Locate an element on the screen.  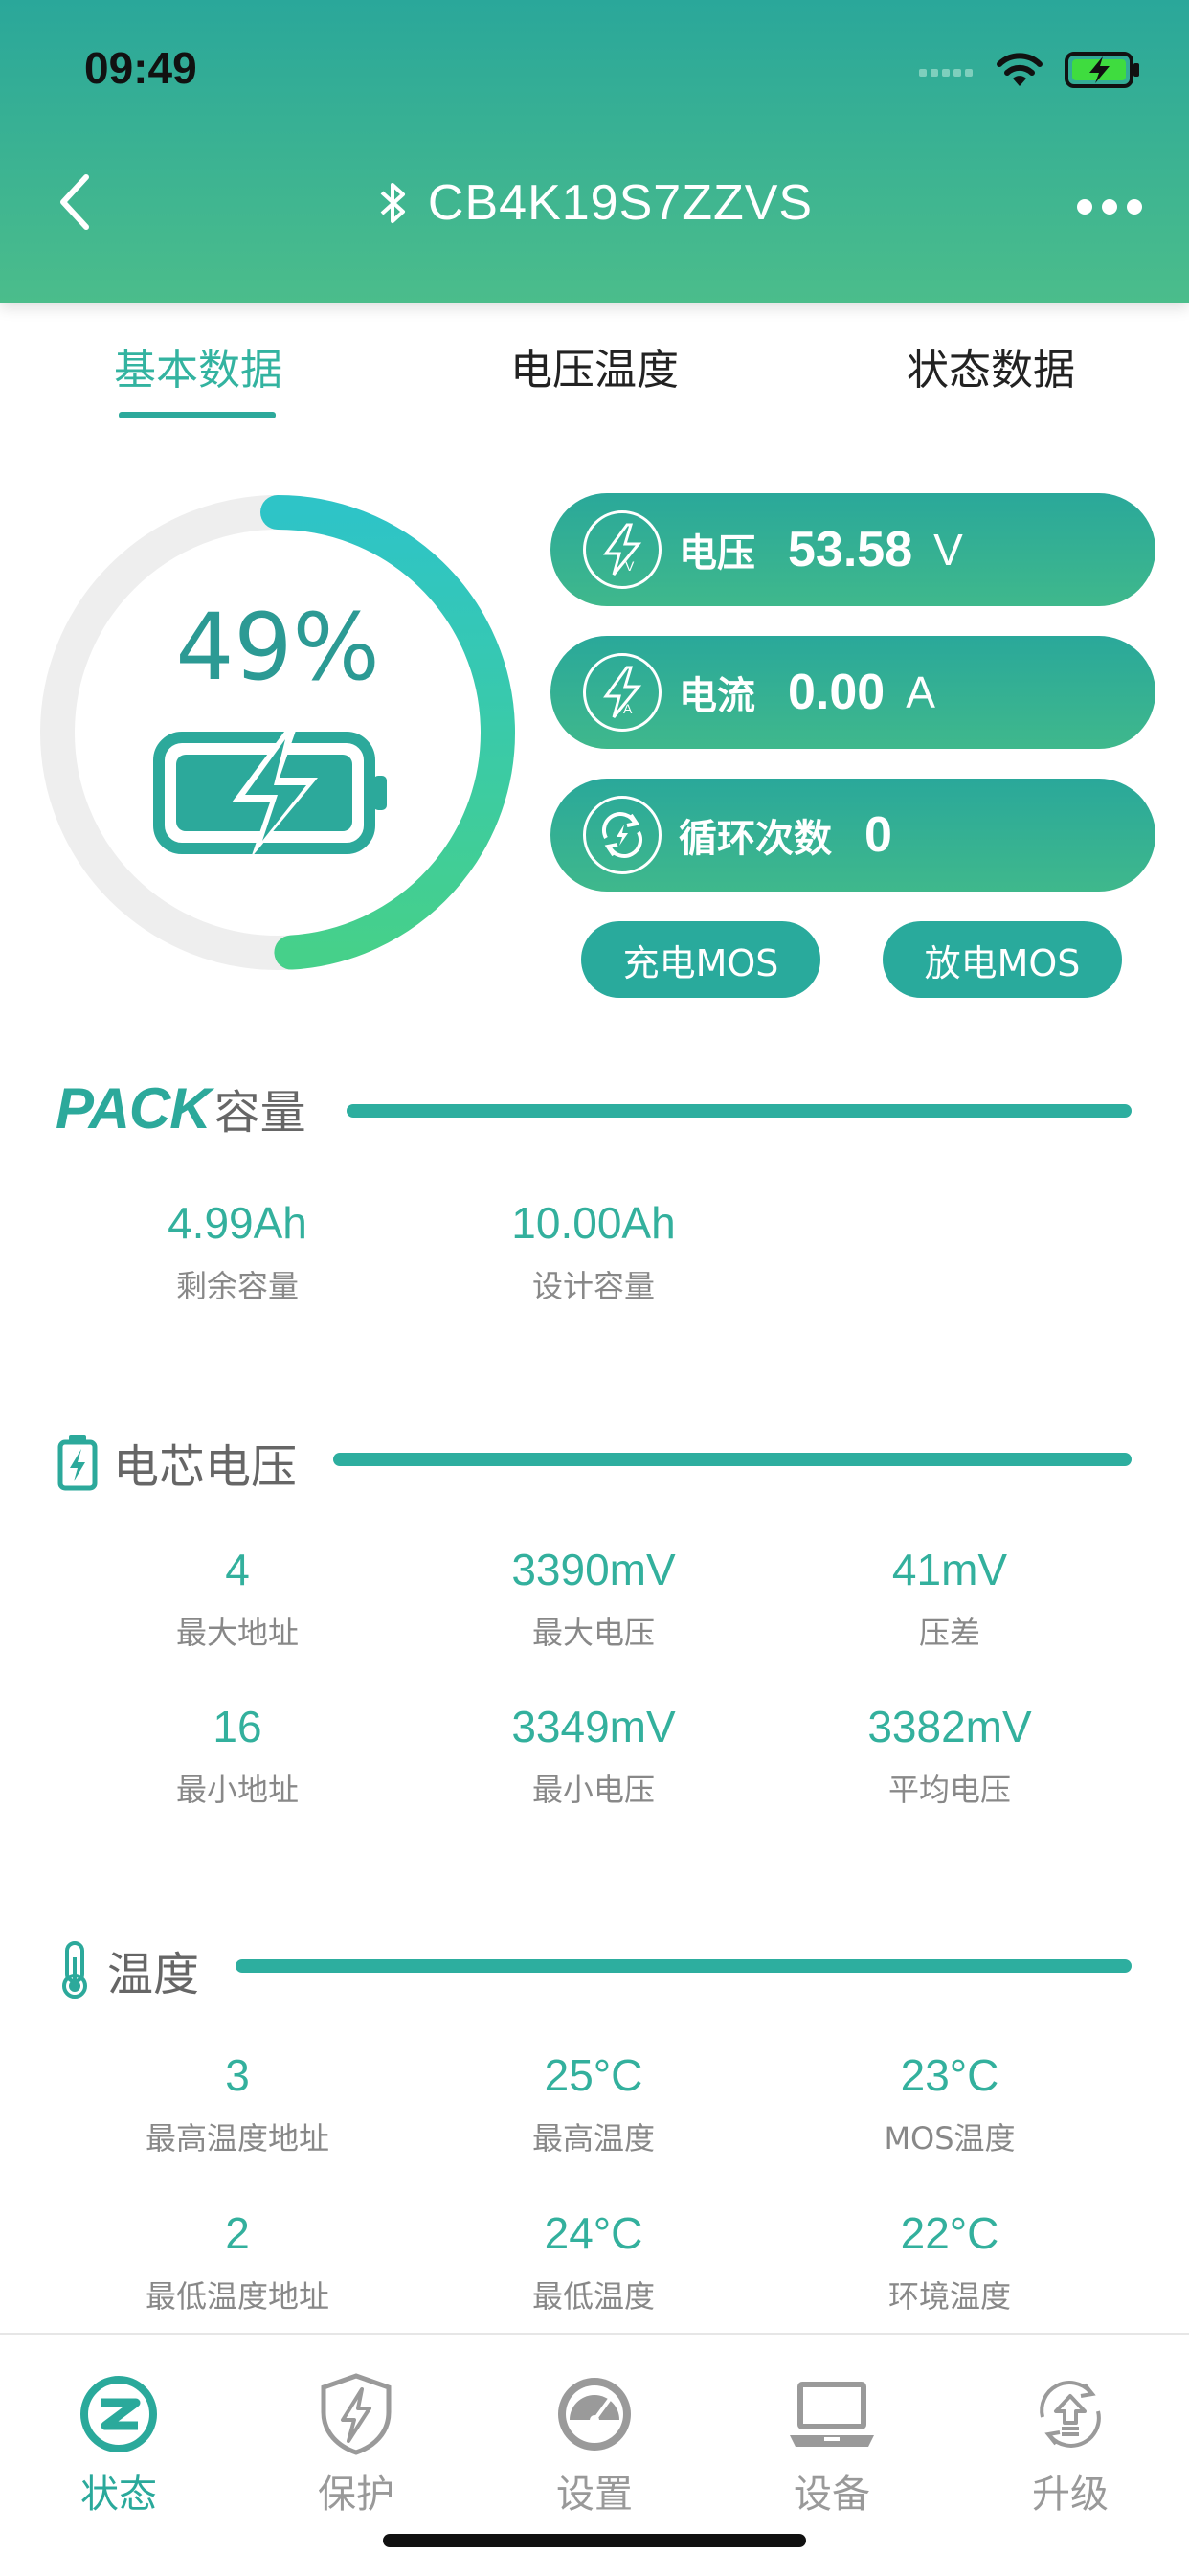
current-bolt-icon: A is located at coordinates (622, 692).